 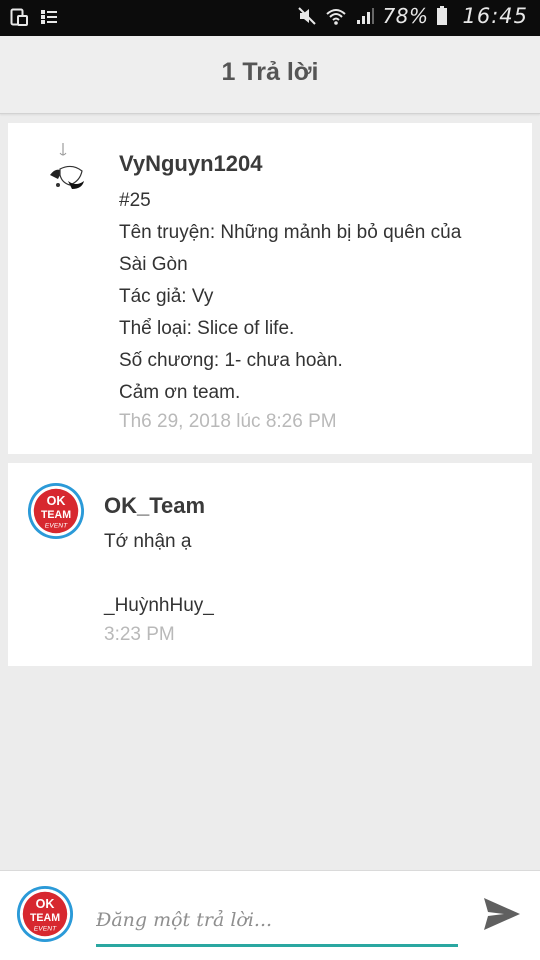 What do you see at coordinates (270, 72) in the screenshot?
I see `page-title: 1 Trả lời` at bounding box center [270, 72].